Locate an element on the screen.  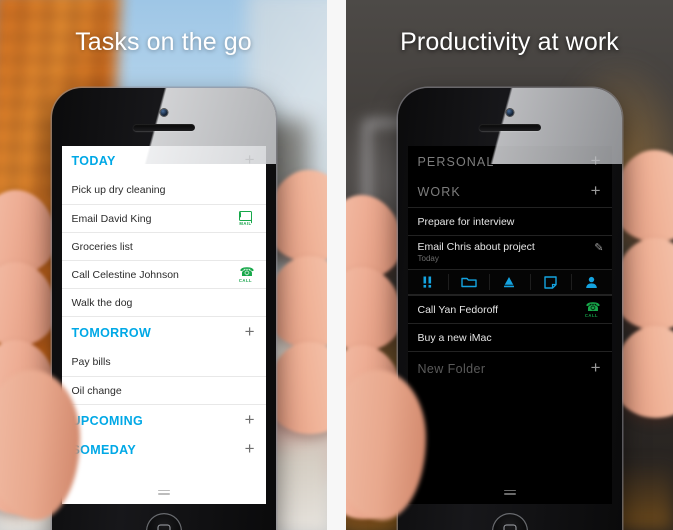
task-row: Pick up dry cleaning is located at coordinates (164, 190).